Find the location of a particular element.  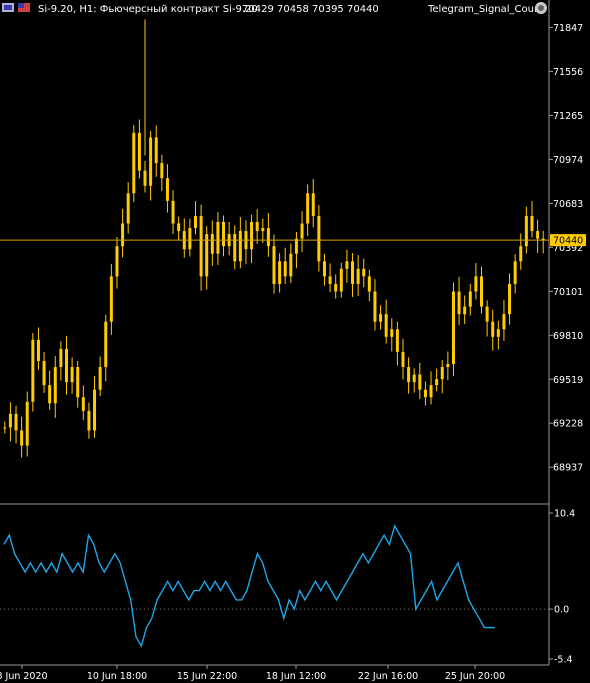

indicator-tick-label: 10.4 is located at coordinates (564, 514).